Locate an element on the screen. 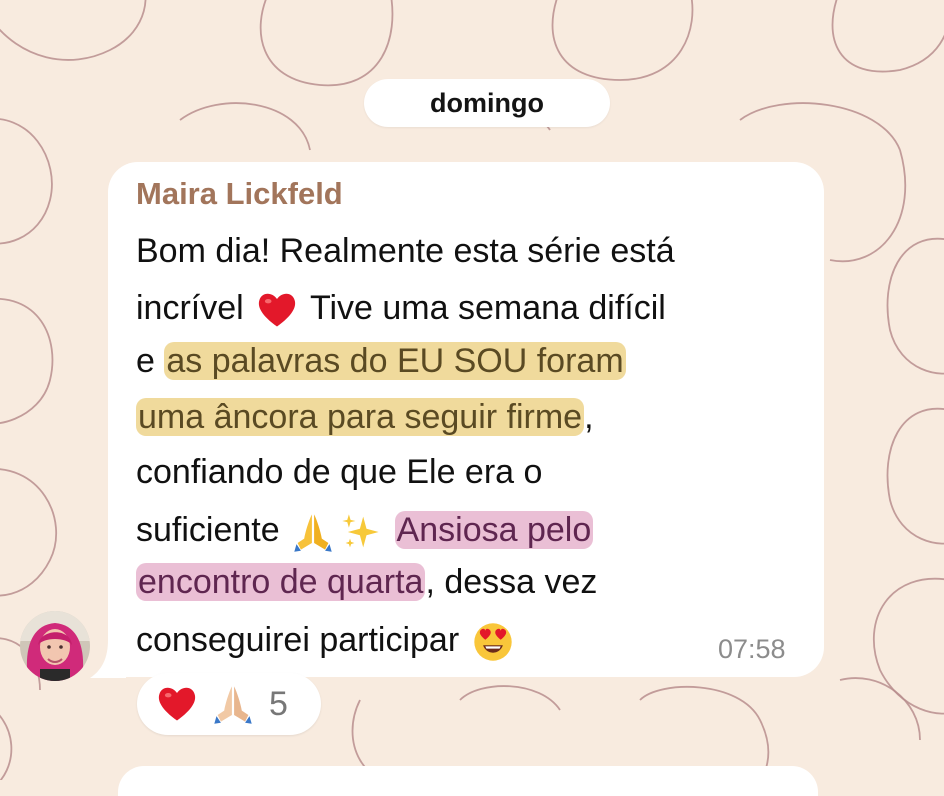 The image size is (944, 796). message-text-segment: e is located at coordinates (150, 361).